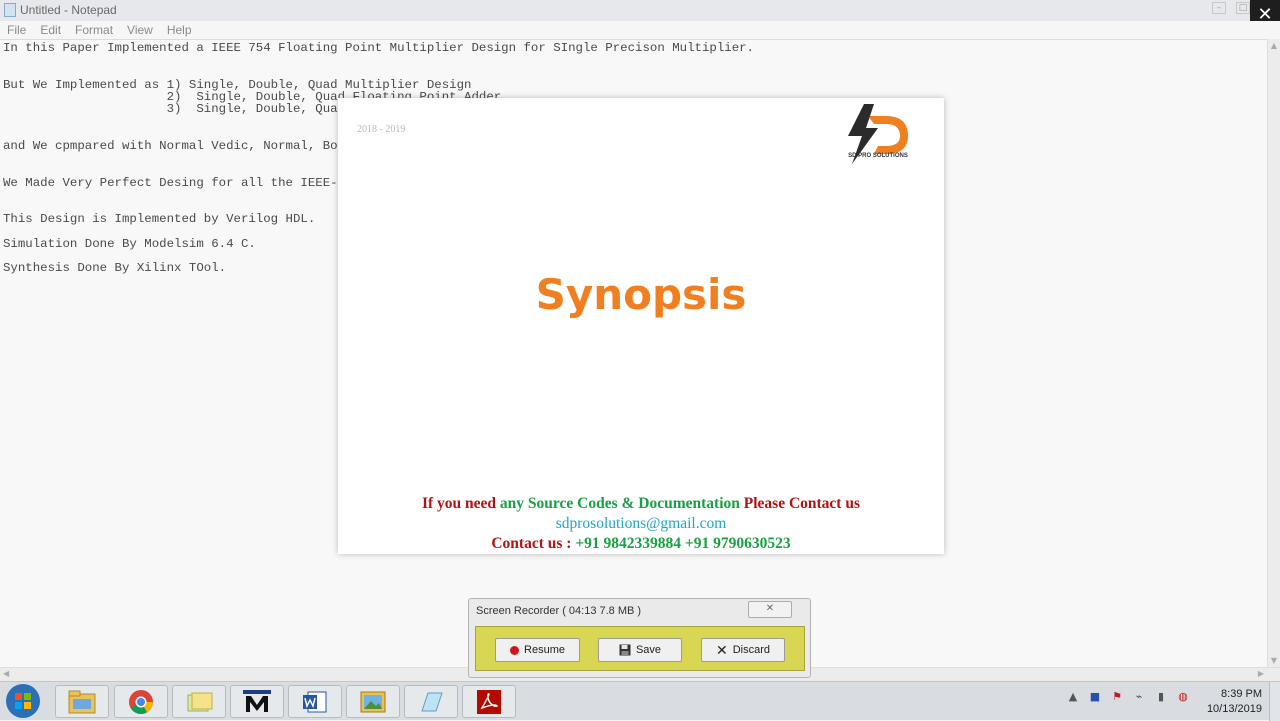  I want to click on chrome-icon, so click(141, 701).